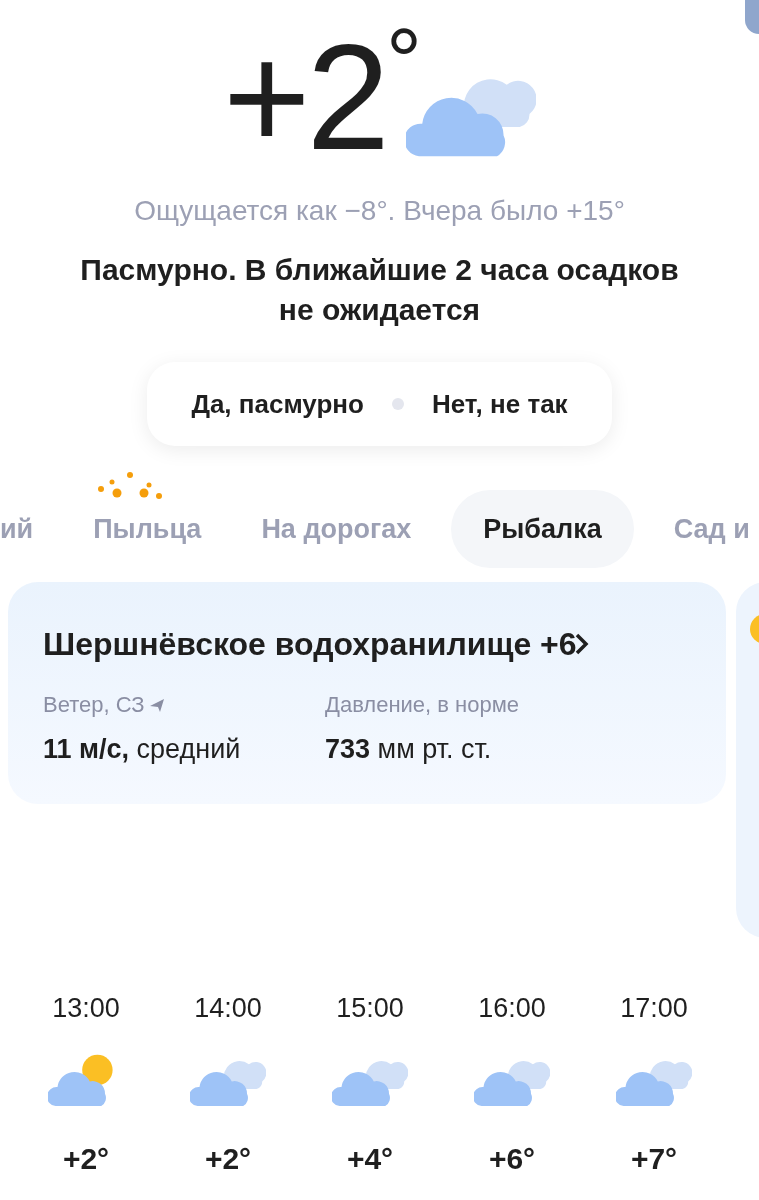  What do you see at coordinates (654, 1158) in the screenshot?
I see `hour-temperature: +7°` at bounding box center [654, 1158].